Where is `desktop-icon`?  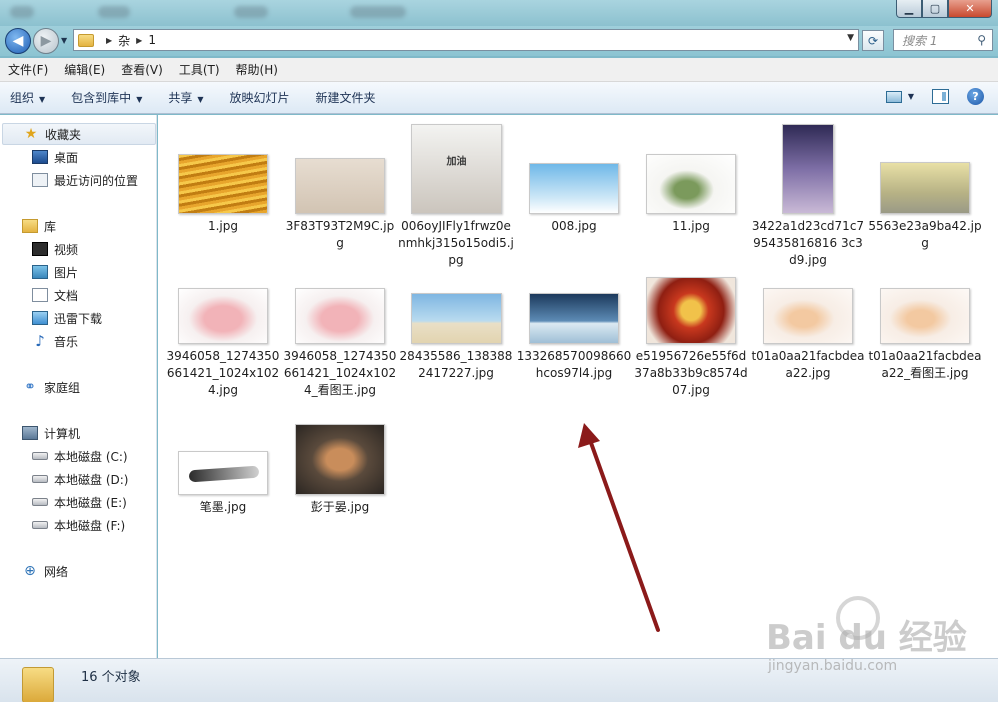
desktop-icon is located at coordinates (40, 157).